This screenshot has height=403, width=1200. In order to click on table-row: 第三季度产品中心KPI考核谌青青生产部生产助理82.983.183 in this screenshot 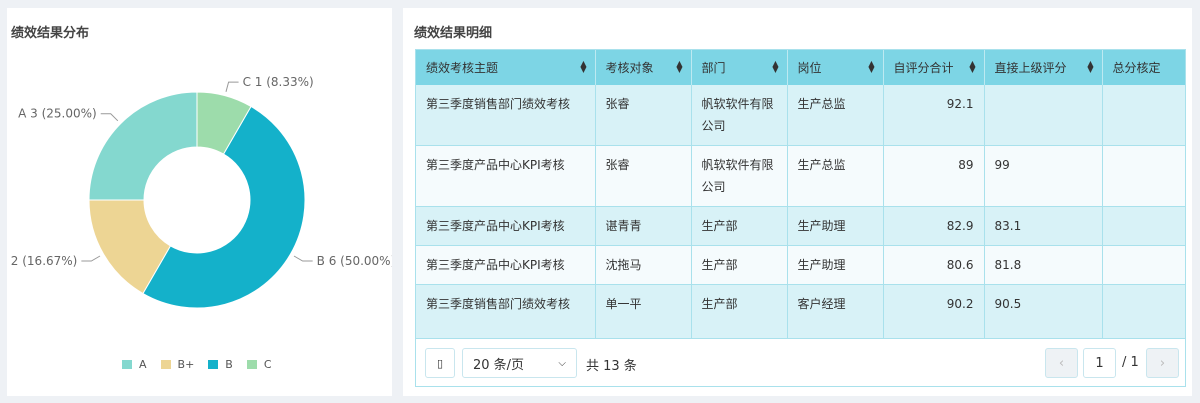, I will do `click(800, 226)`.